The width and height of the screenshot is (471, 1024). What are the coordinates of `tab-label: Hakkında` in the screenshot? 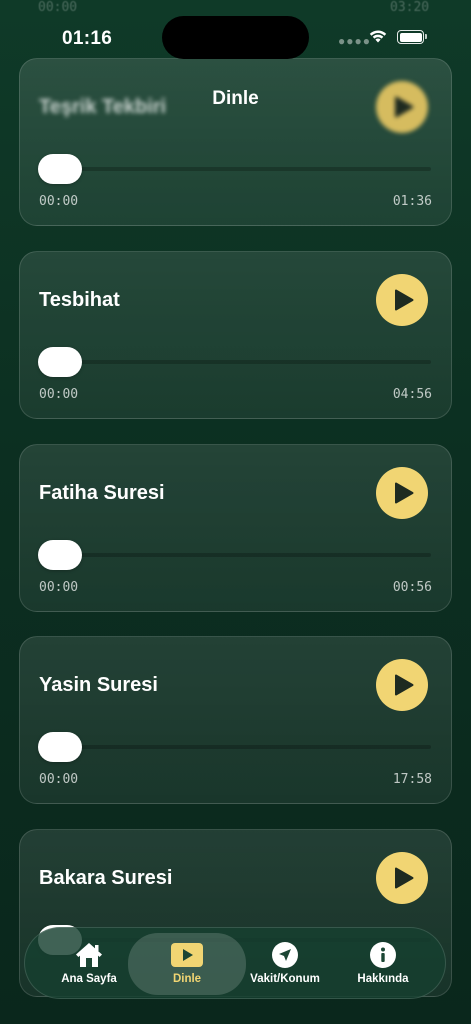 It's located at (383, 979).